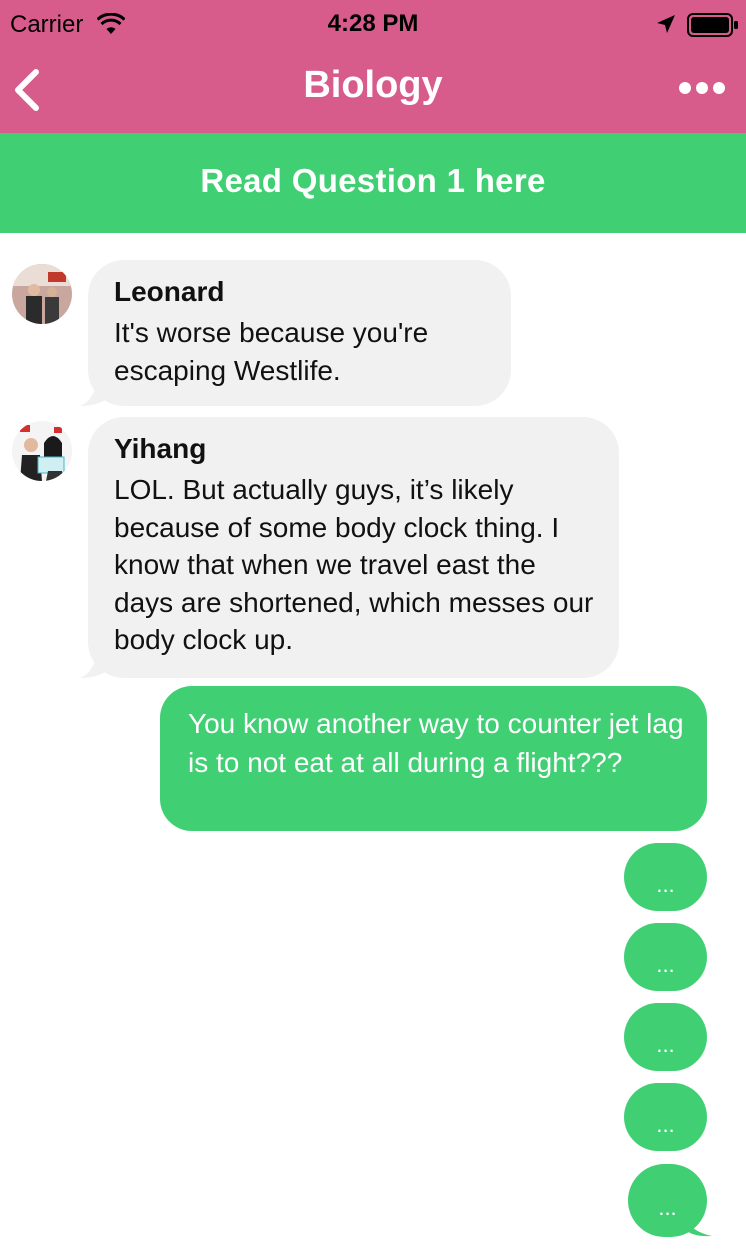 The image size is (746, 1257). I want to click on header: Carrier 4:28 PM Biology, so click(373, 66).